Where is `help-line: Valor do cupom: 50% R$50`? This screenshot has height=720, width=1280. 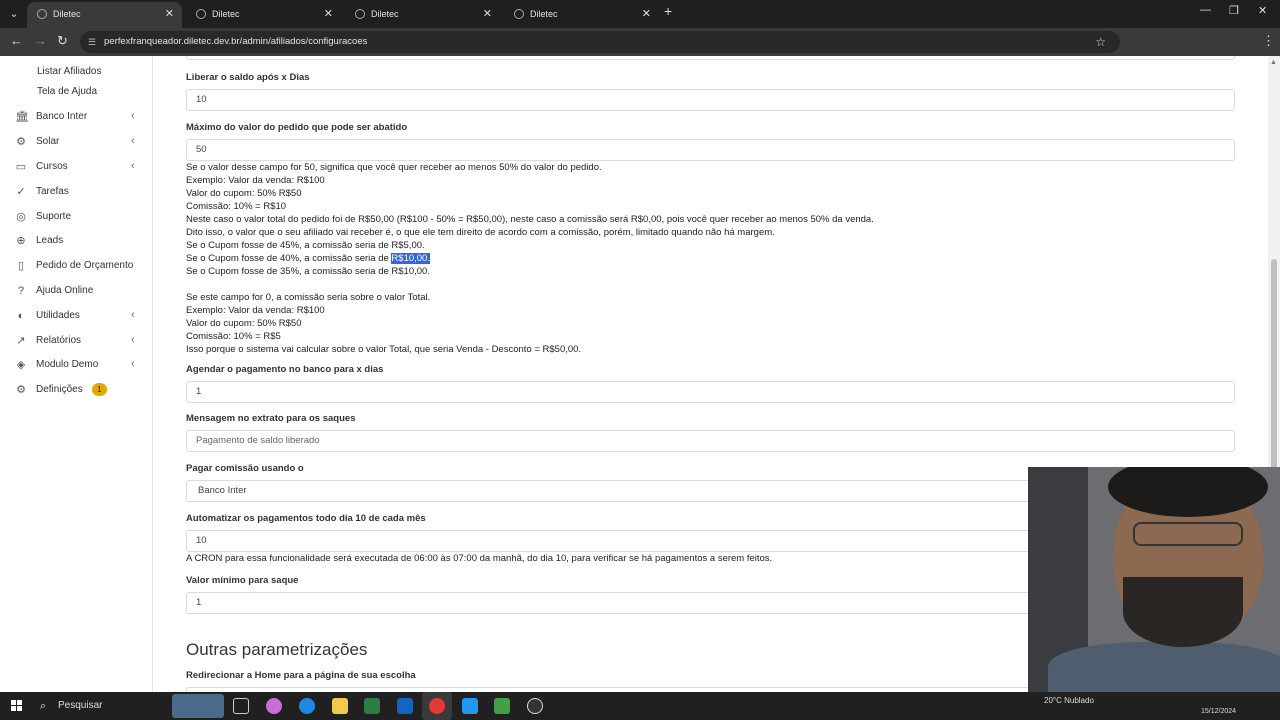
help-line: Valor do cupom: 50% R$50 is located at coordinates (244, 323).